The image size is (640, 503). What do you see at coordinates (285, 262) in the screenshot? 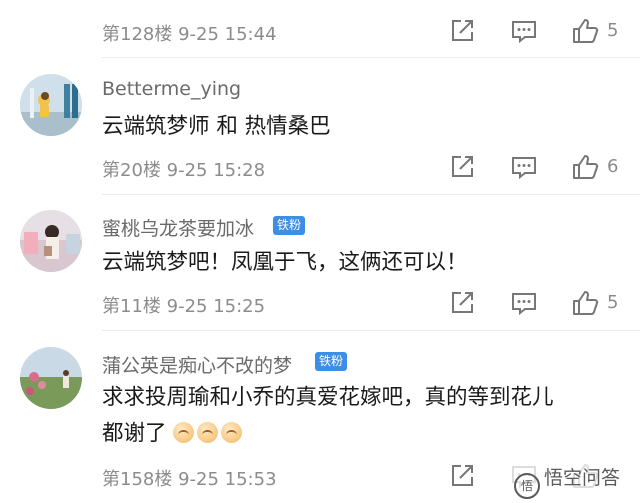
I see `comment-text: 云端筑梦吧！凤凰于飞，这俩还可以！` at bounding box center [285, 262].